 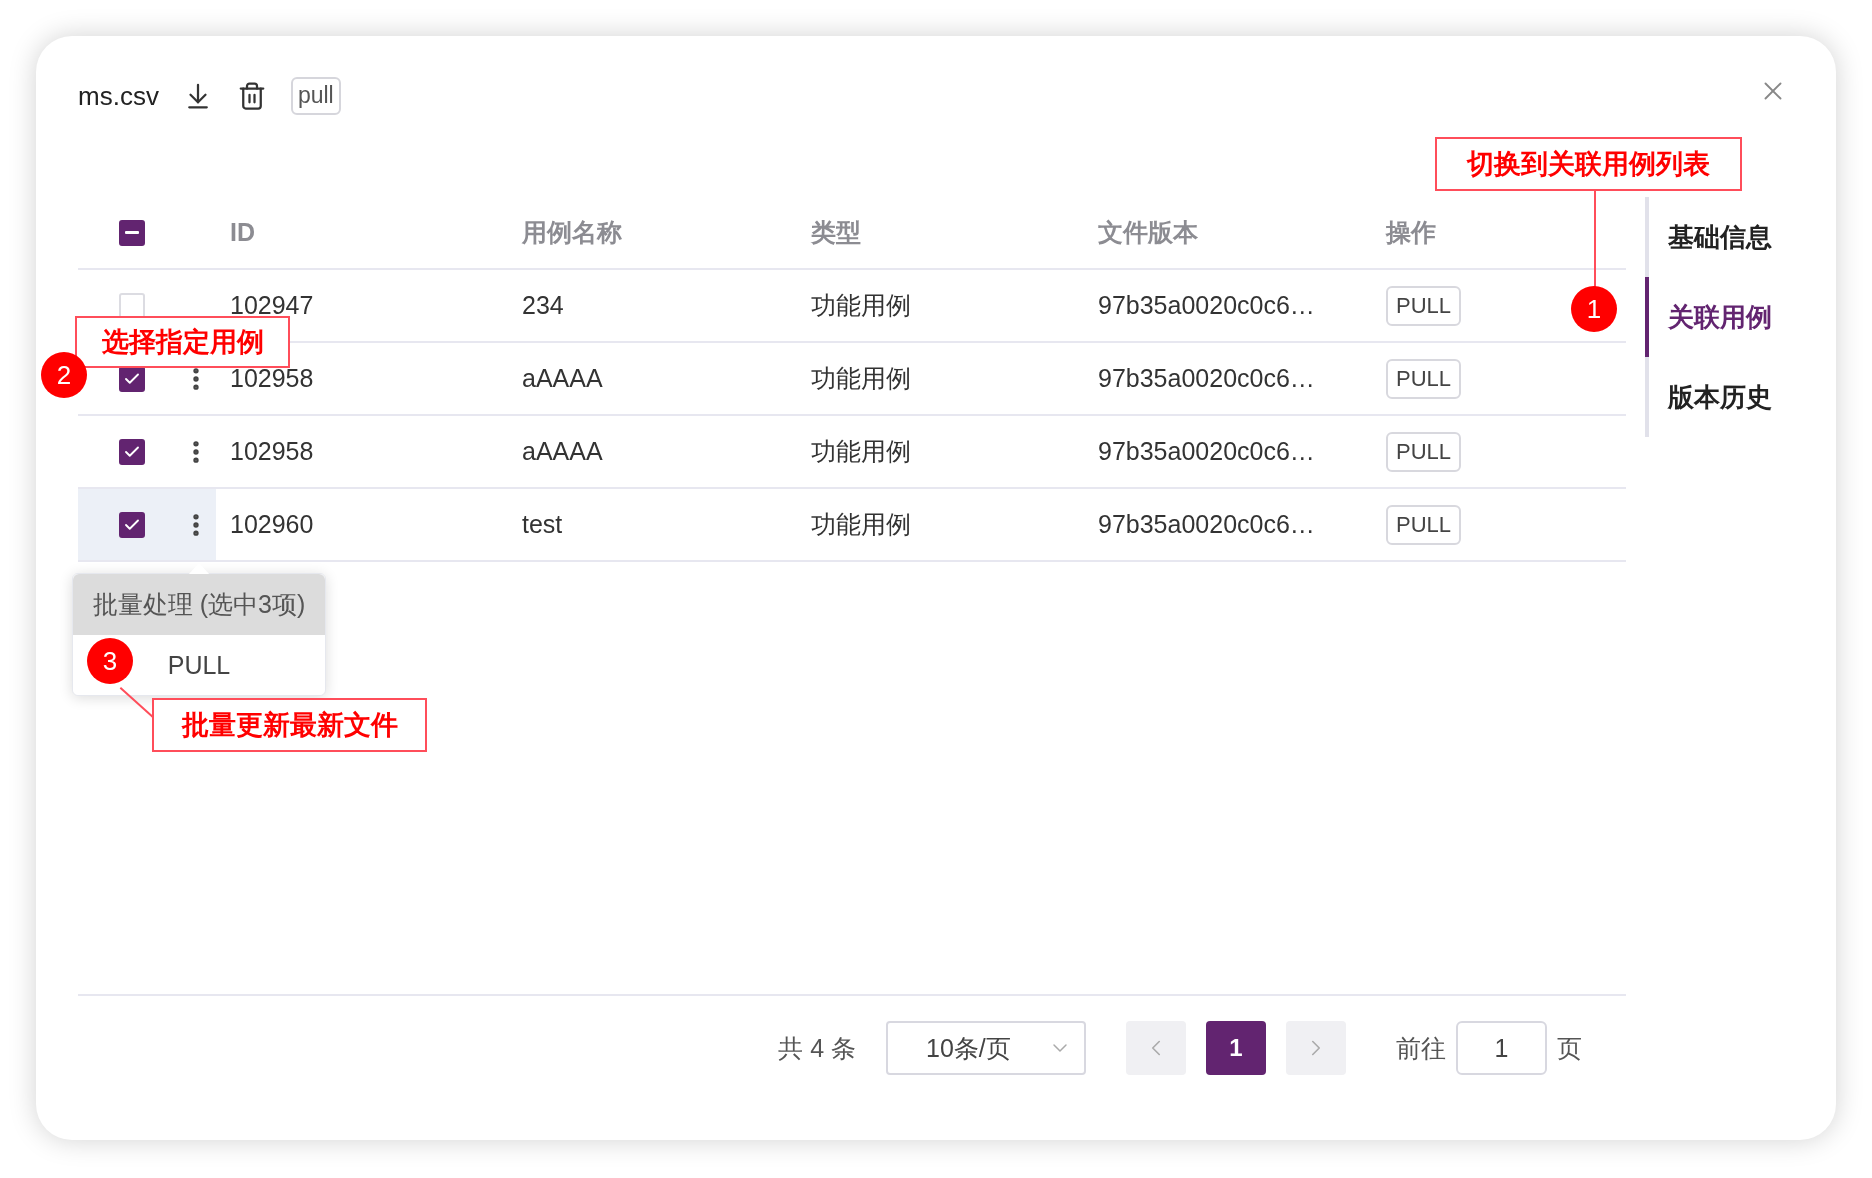 I want to click on annotation-note: 切换到关联用例列表, so click(x=1588, y=164).